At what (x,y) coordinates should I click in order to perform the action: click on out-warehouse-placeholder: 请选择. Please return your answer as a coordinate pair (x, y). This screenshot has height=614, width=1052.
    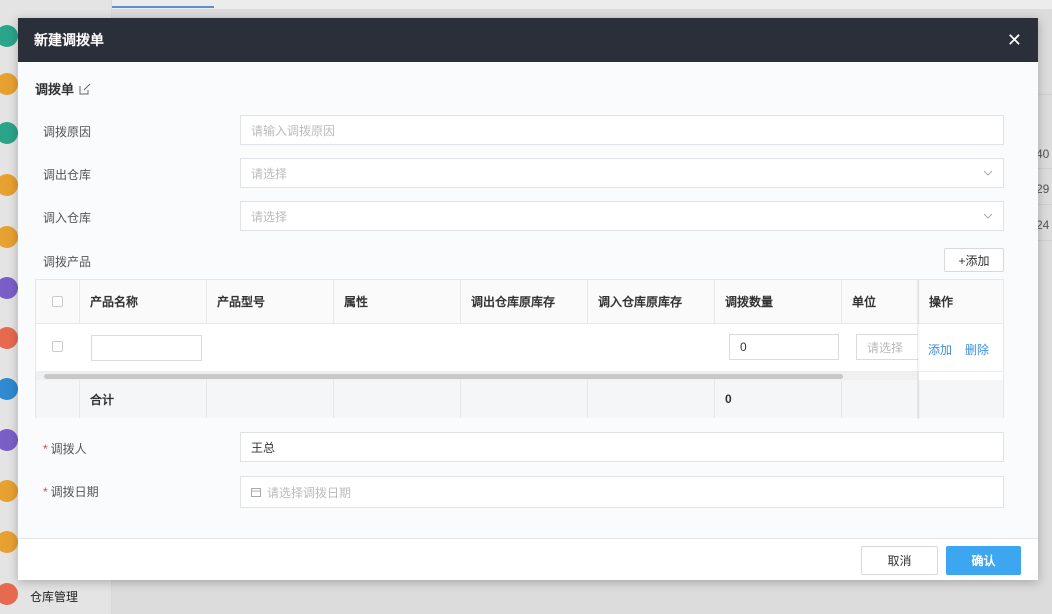
    Looking at the image, I should click on (269, 173).